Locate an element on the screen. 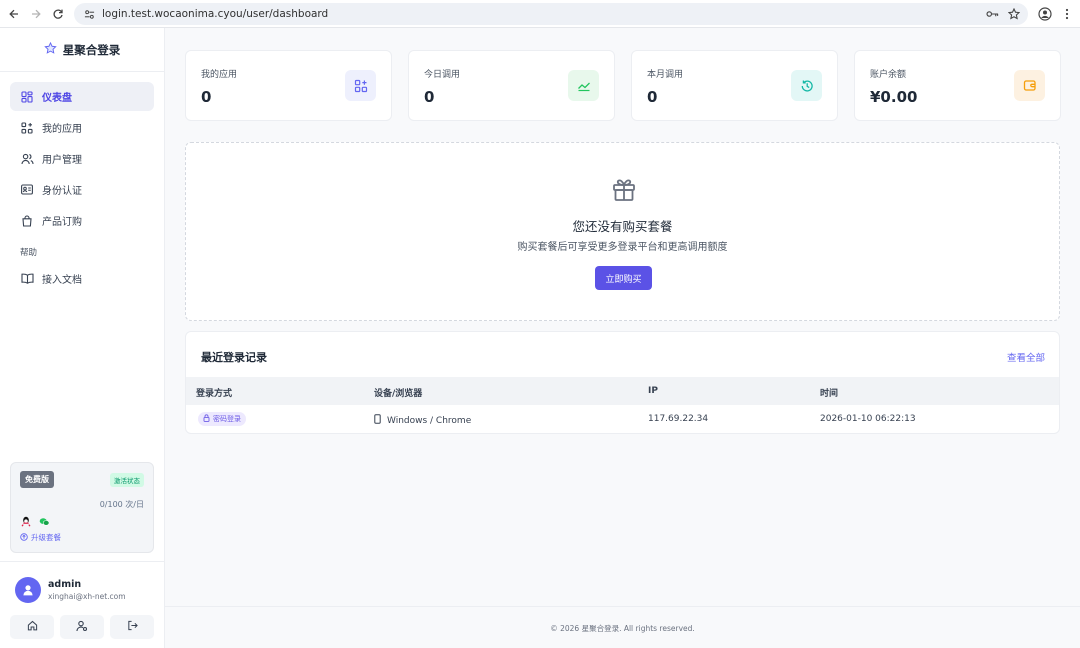  stat-card-today-calls: 今日调用 0 is located at coordinates (511, 85).